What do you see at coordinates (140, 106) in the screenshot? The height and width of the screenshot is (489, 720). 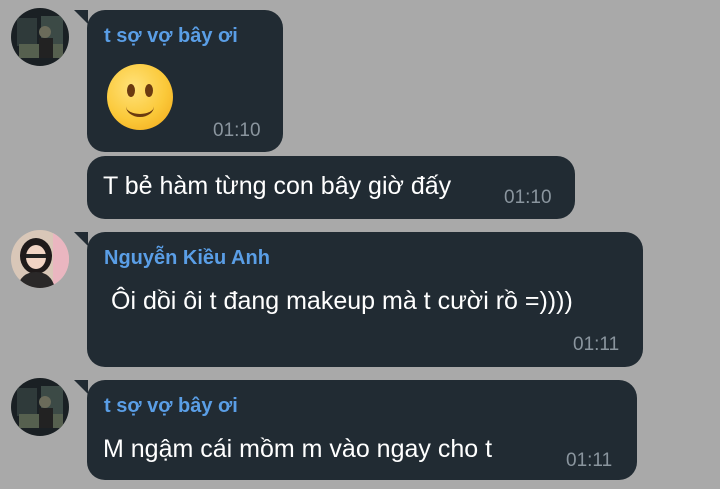 I see `emoji-mouth` at bounding box center [140, 106].